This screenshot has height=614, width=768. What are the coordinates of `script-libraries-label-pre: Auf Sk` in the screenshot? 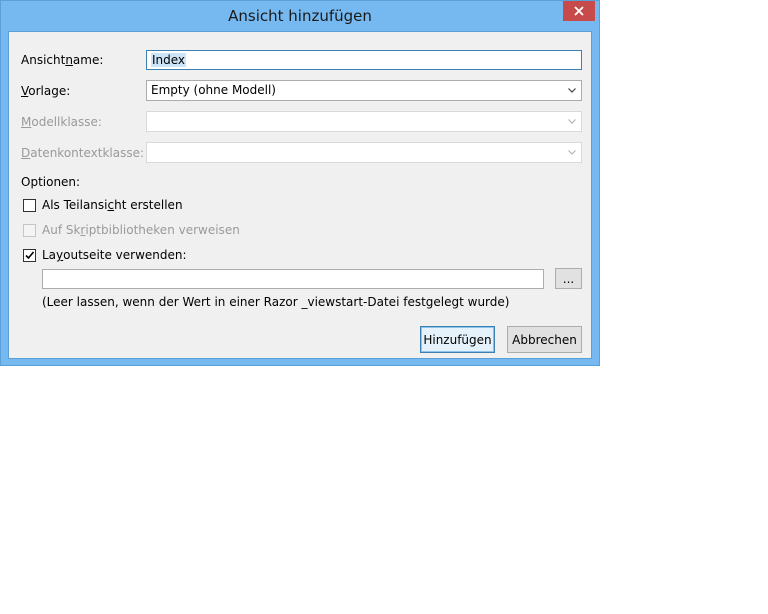 It's located at (61, 230).